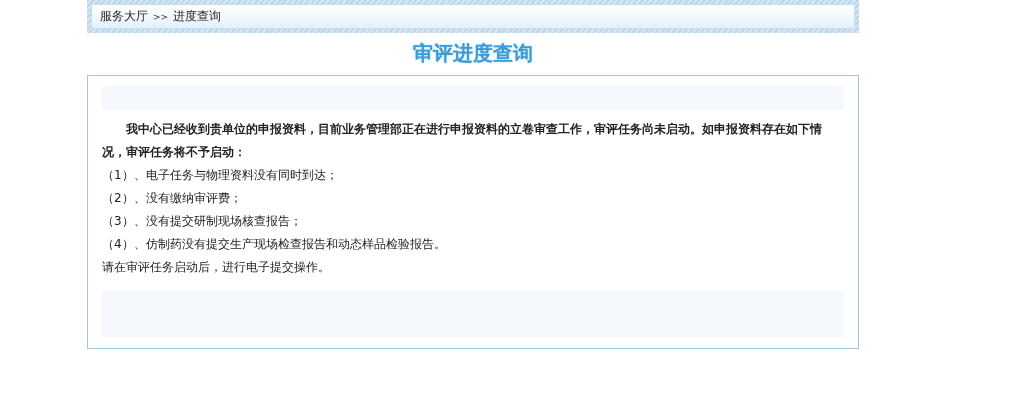 The height and width of the screenshot is (401, 1013). Describe the element at coordinates (462, 141) in the screenshot. I see `notice-paragraph: 我中心已经收到贵单位的申报资料，目前业务管理部正在进行申报资料的立卷审查工作，审评任务尚未启动。如申报资料存在如下情况，审评任务将不予启动：` at that location.